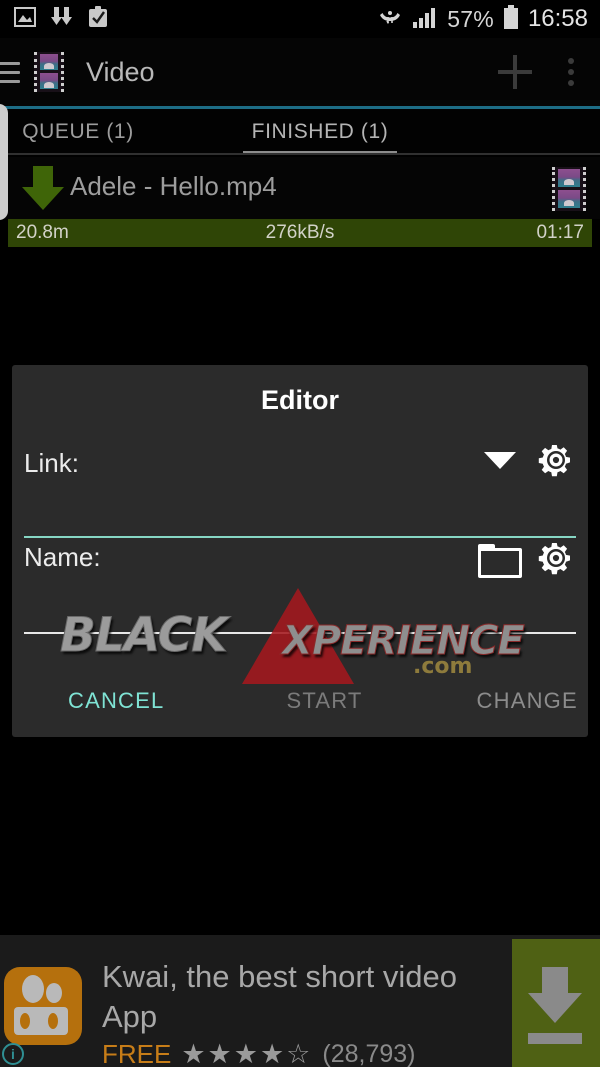 This screenshot has height=1067, width=600. Describe the element at coordinates (49, 72) in the screenshot. I see `app-filmstrip-icon` at that location.